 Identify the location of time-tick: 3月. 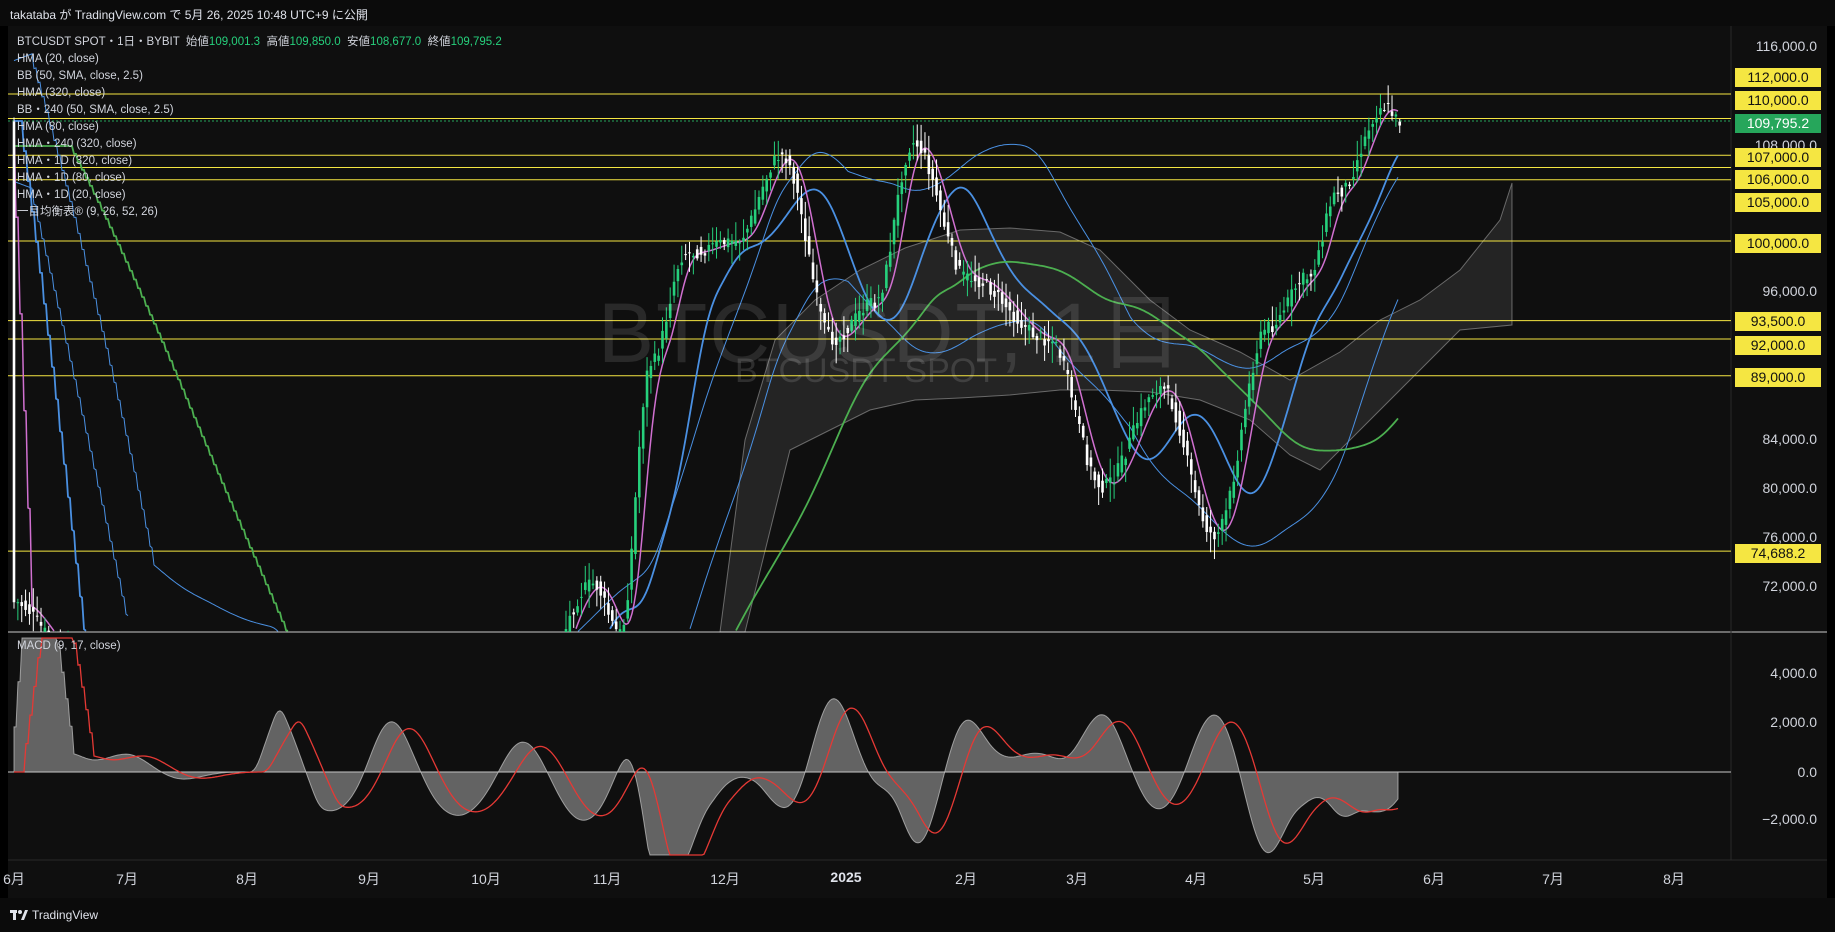
(1077, 879).